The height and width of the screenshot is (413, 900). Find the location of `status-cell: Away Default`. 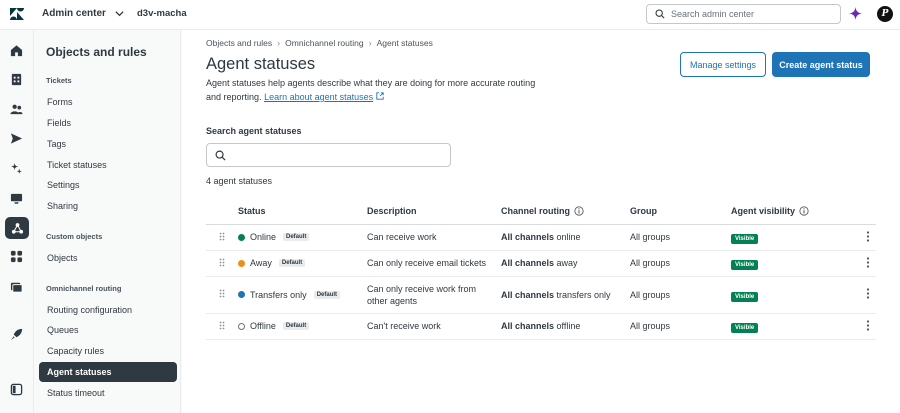

status-cell: Away Default is located at coordinates (302, 263).